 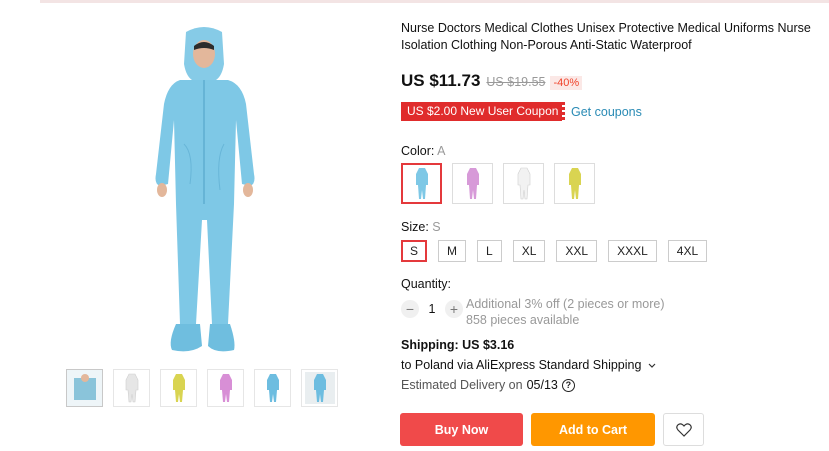 I want to click on heart-icon, so click(x=683, y=429).